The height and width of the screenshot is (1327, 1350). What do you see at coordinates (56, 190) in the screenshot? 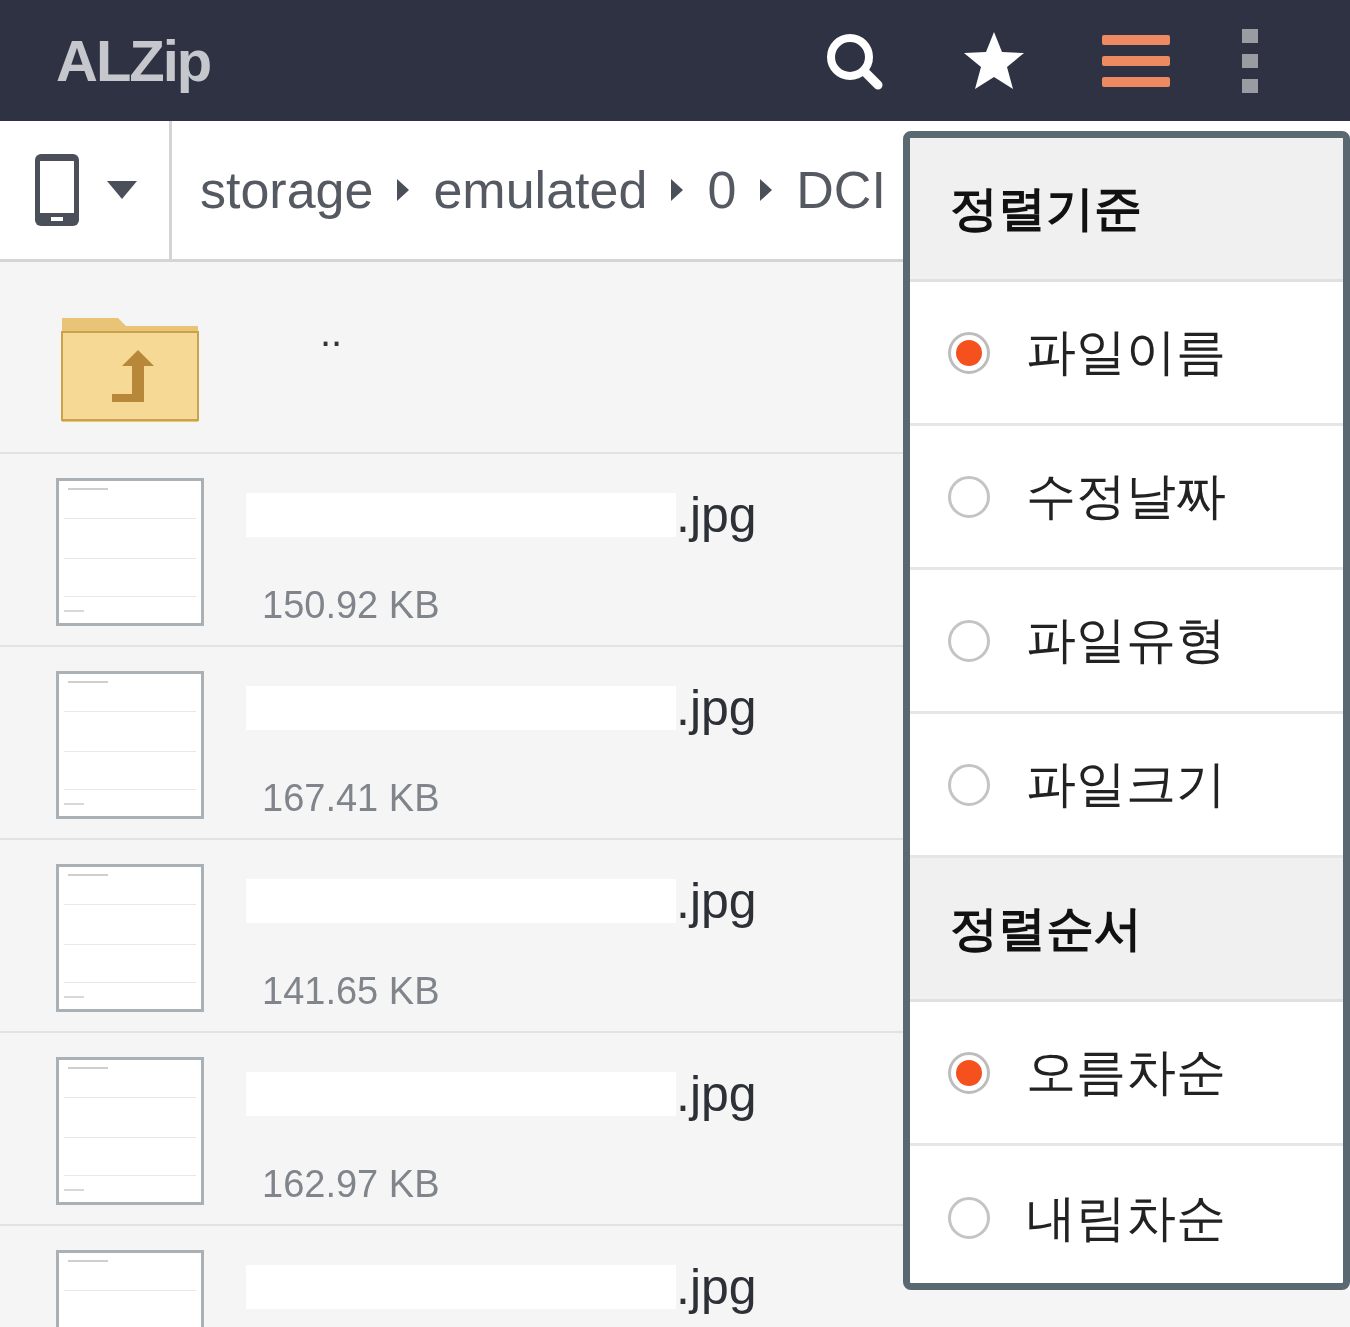
I see `phone-icon` at bounding box center [56, 190].